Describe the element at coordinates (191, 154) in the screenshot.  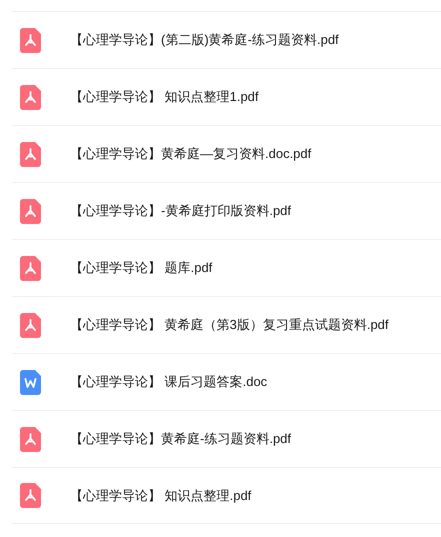
I see `file-name: 【心理学导论】黄希庭—复习资料.doc.pdf` at that location.